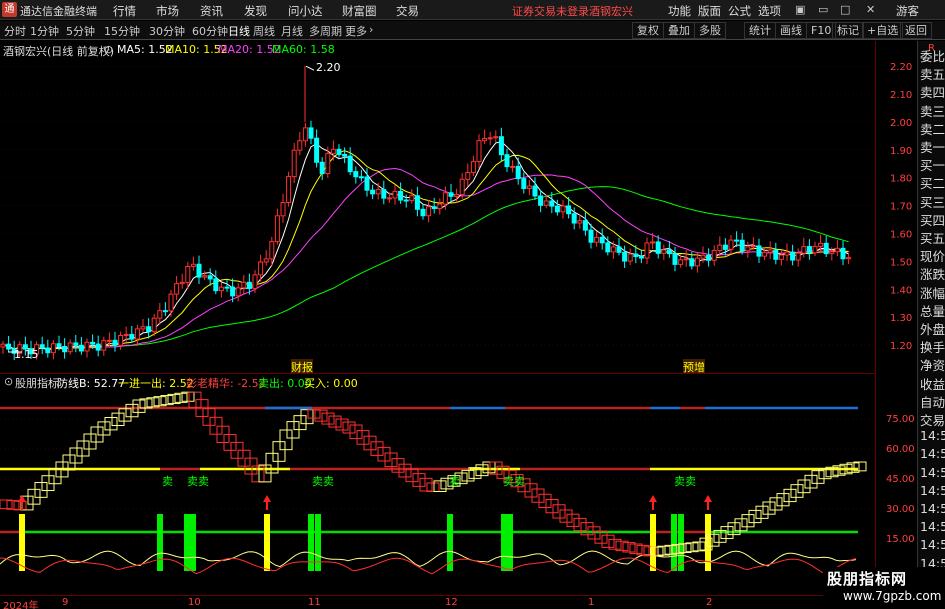 This screenshot has height=609, width=945. I want to click on quote-field-label: 卖五, so click(932, 75).